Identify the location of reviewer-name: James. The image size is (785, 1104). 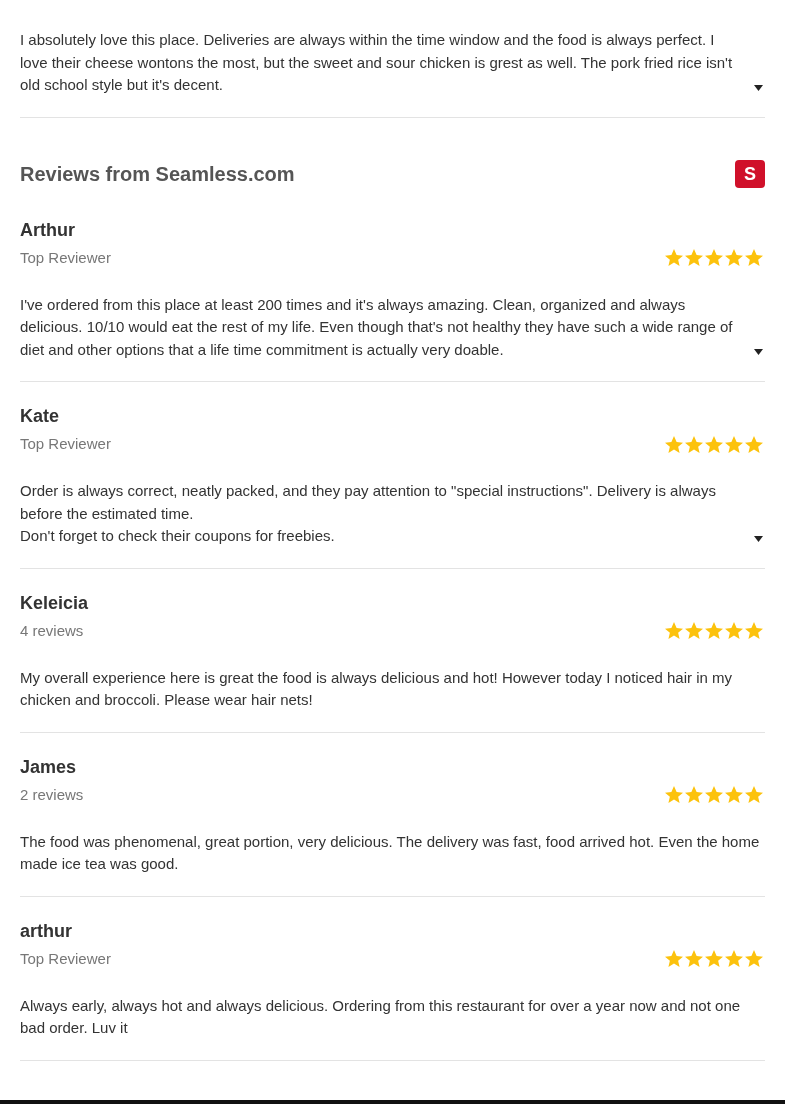
(49, 767).